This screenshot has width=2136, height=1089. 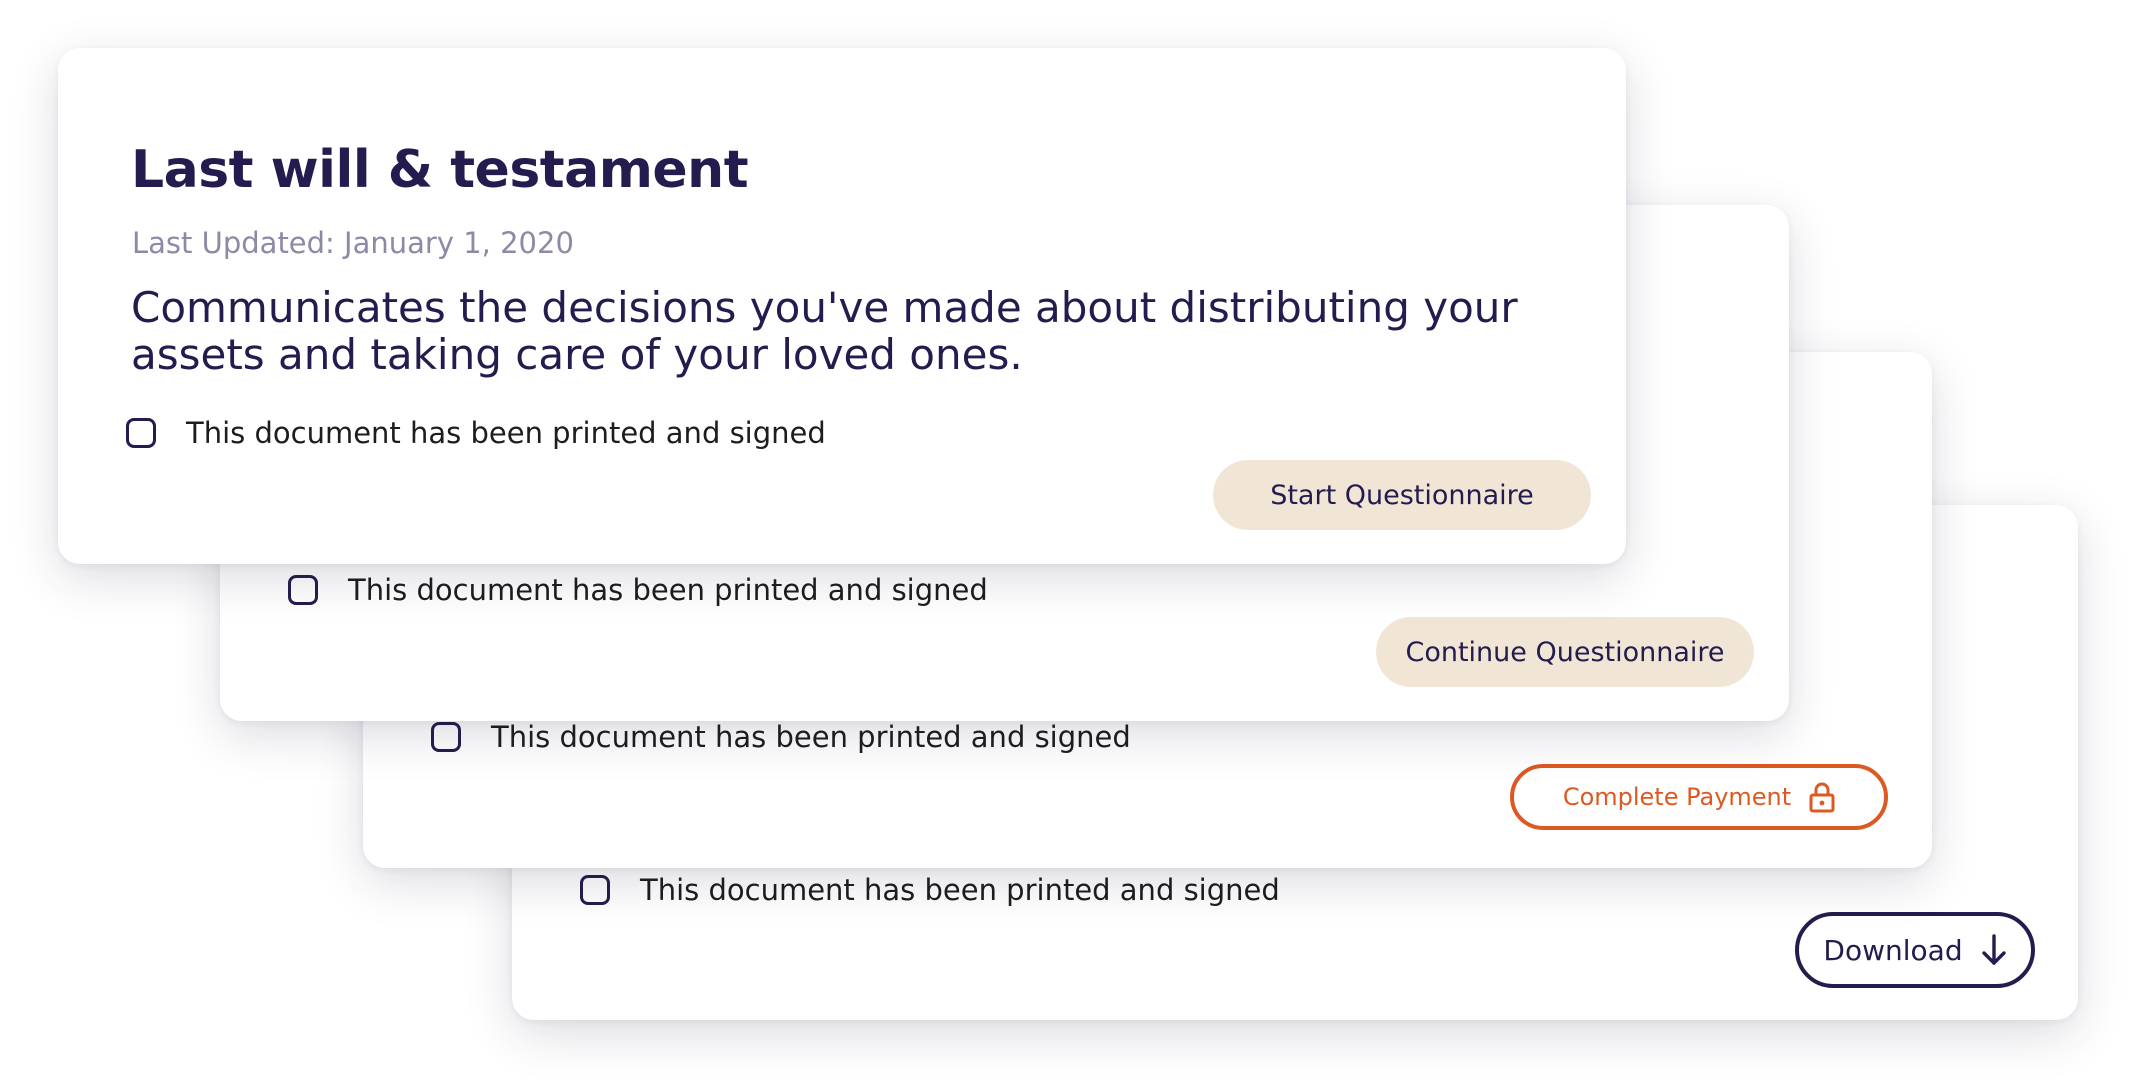 I want to click on continue-questionnaire-button: Continue Questionnaire, so click(x=1565, y=652).